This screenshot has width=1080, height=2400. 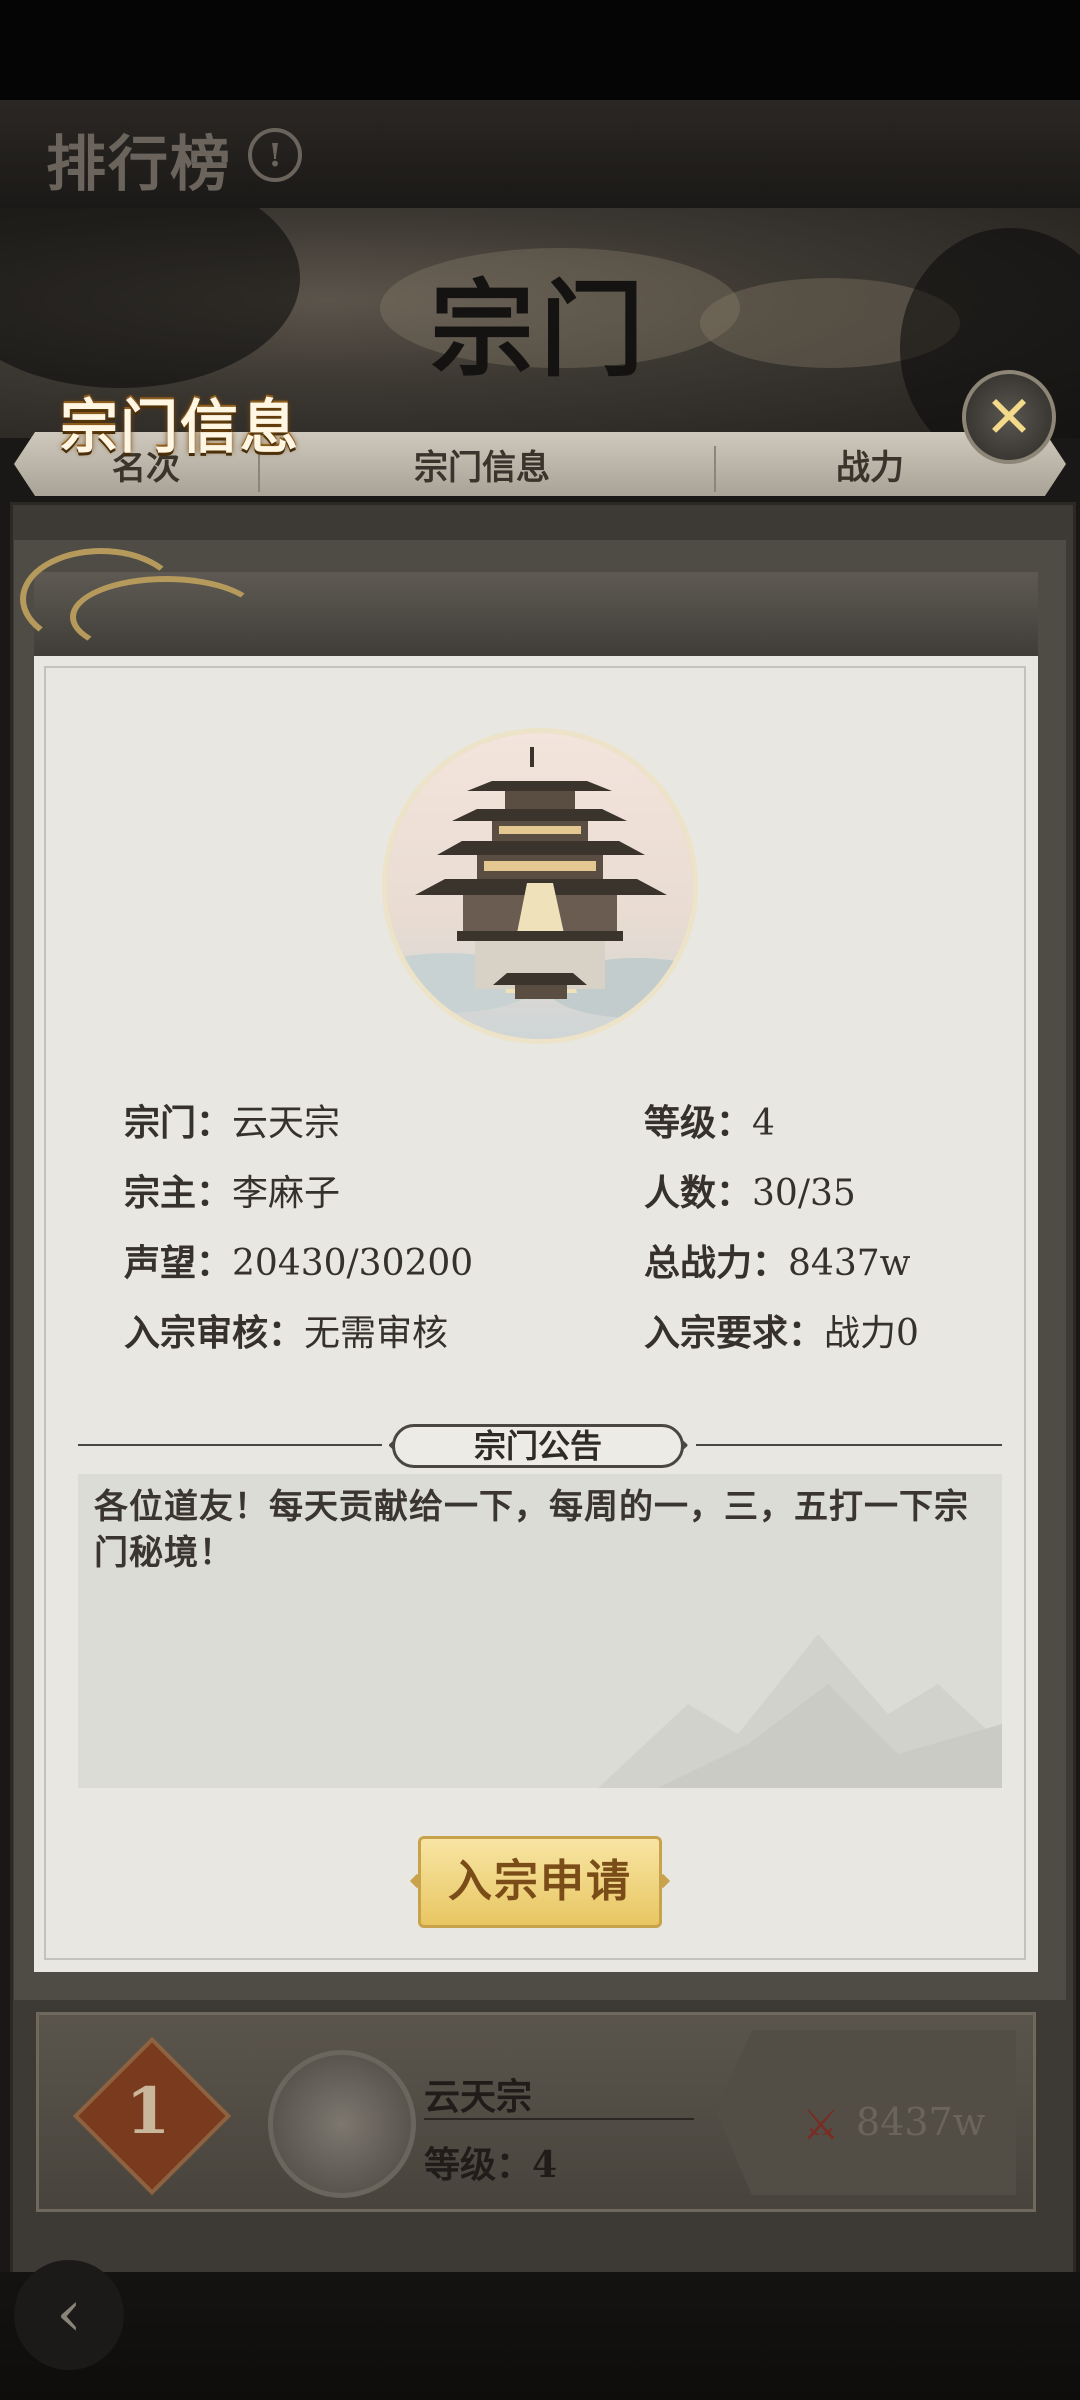 What do you see at coordinates (540, 50) in the screenshot?
I see `status-bar` at bounding box center [540, 50].